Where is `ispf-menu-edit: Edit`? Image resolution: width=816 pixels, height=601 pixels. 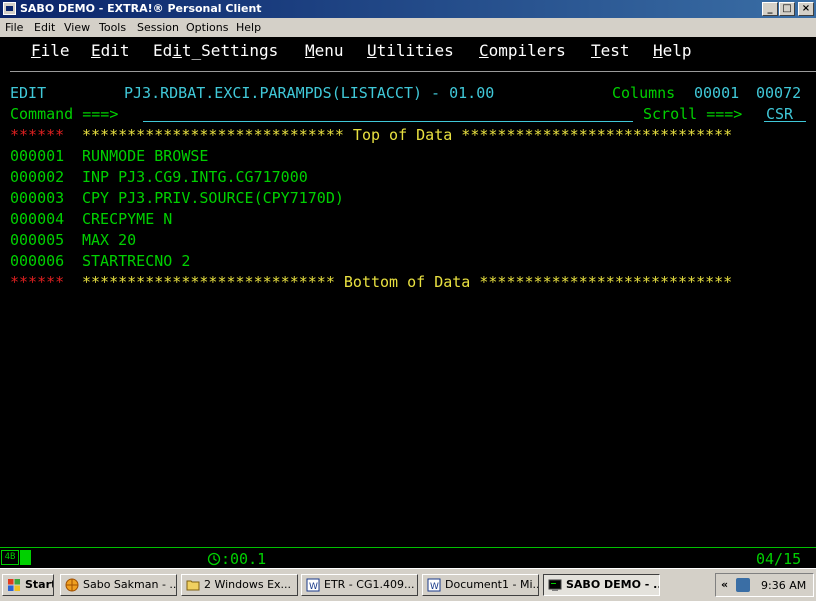 ispf-menu-edit: Edit is located at coordinates (110, 50).